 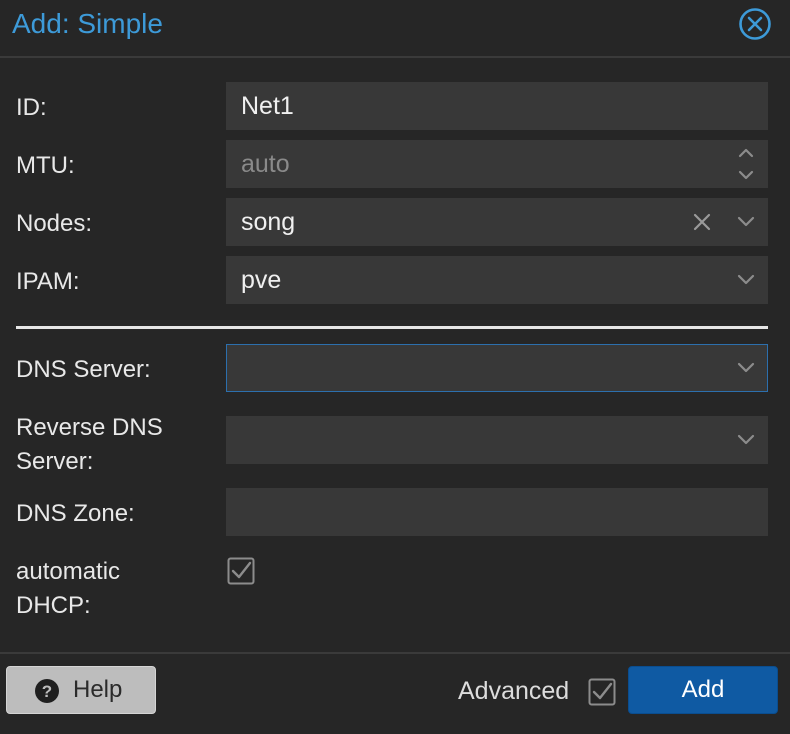 What do you see at coordinates (89, 427) in the screenshot?
I see `reverse-dns-server-label-line1: Reverse DNS` at bounding box center [89, 427].